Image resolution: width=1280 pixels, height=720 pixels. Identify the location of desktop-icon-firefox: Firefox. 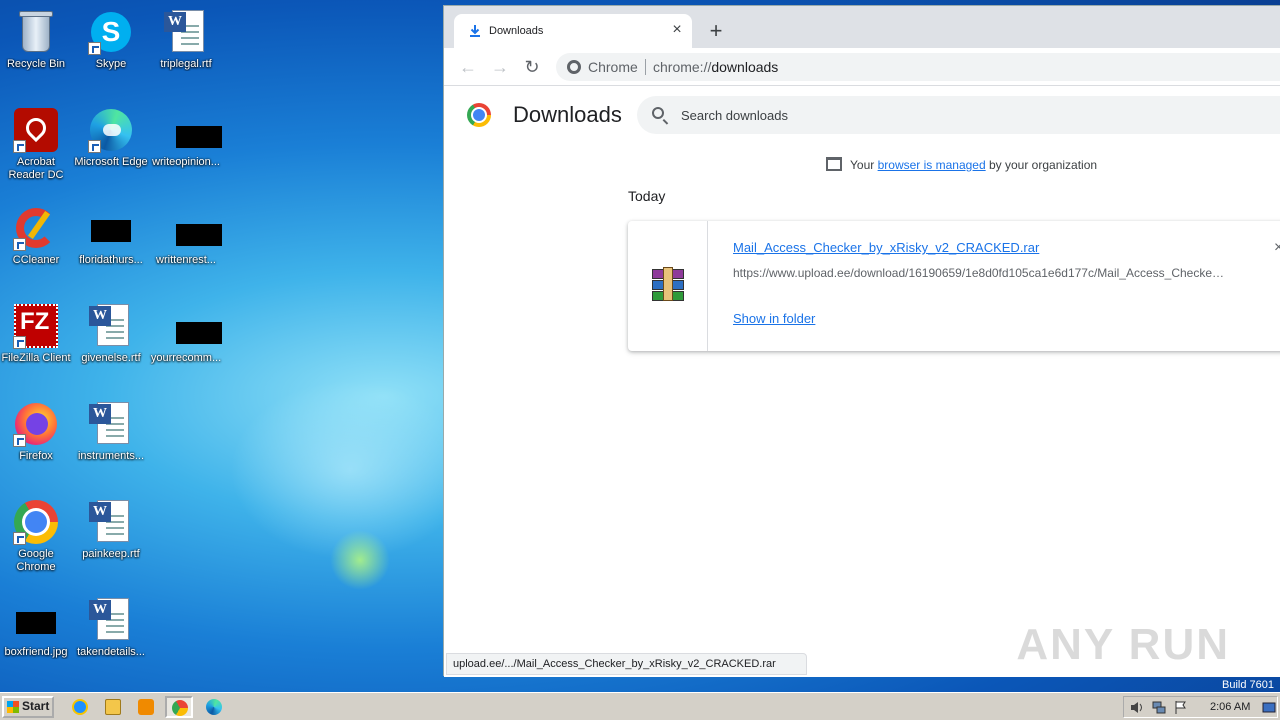
(37, 441).